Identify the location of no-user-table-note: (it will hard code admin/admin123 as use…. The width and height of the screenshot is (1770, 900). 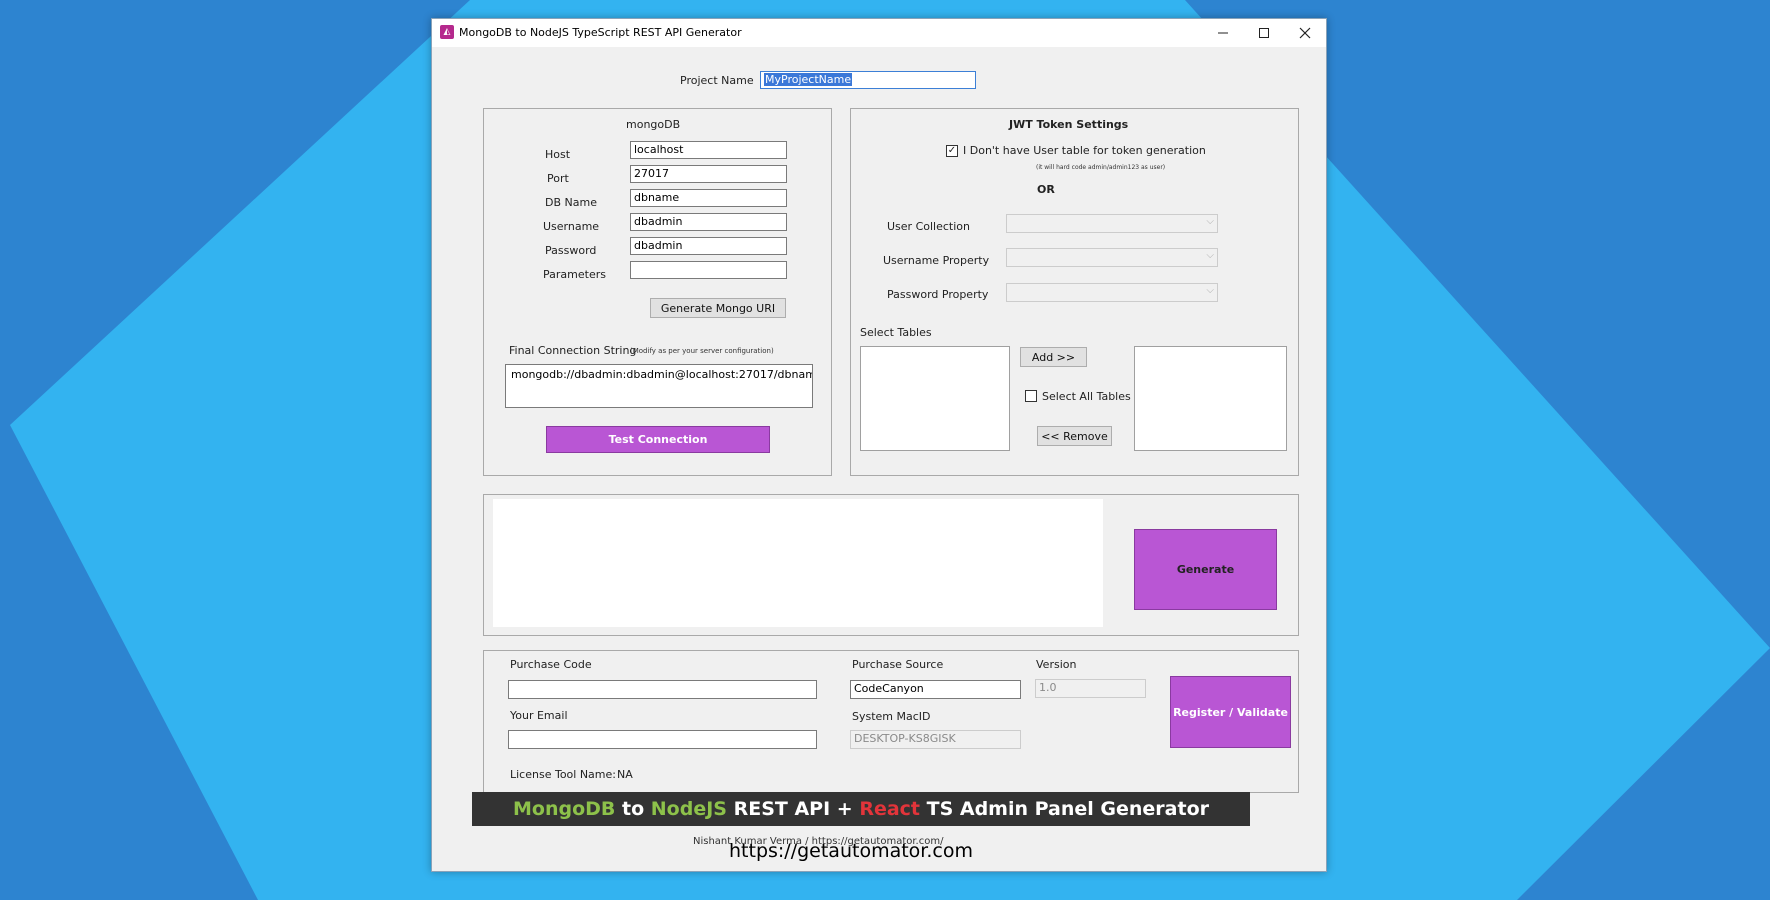
(1101, 167).